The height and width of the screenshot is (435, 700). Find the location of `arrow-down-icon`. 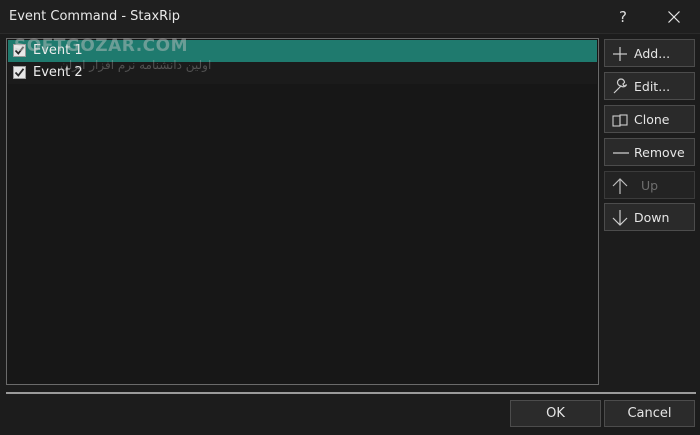

arrow-down-icon is located at coordinates (620, 218).